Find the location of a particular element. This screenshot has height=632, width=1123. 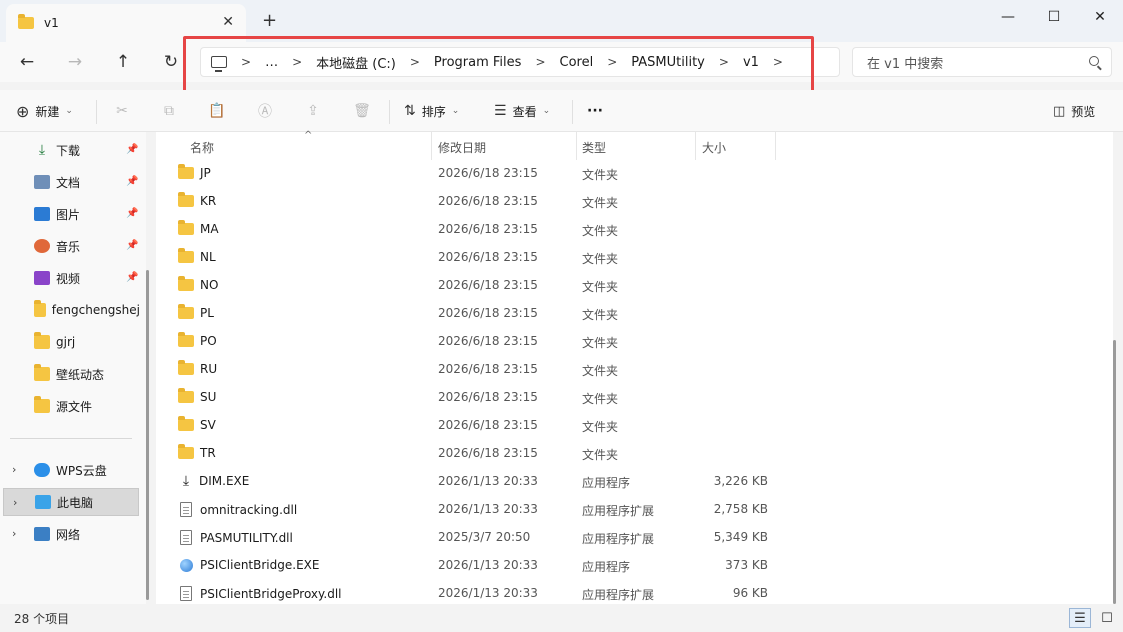

sidebar-item-gjrj: gjrj is located at coordinates (70, 342).